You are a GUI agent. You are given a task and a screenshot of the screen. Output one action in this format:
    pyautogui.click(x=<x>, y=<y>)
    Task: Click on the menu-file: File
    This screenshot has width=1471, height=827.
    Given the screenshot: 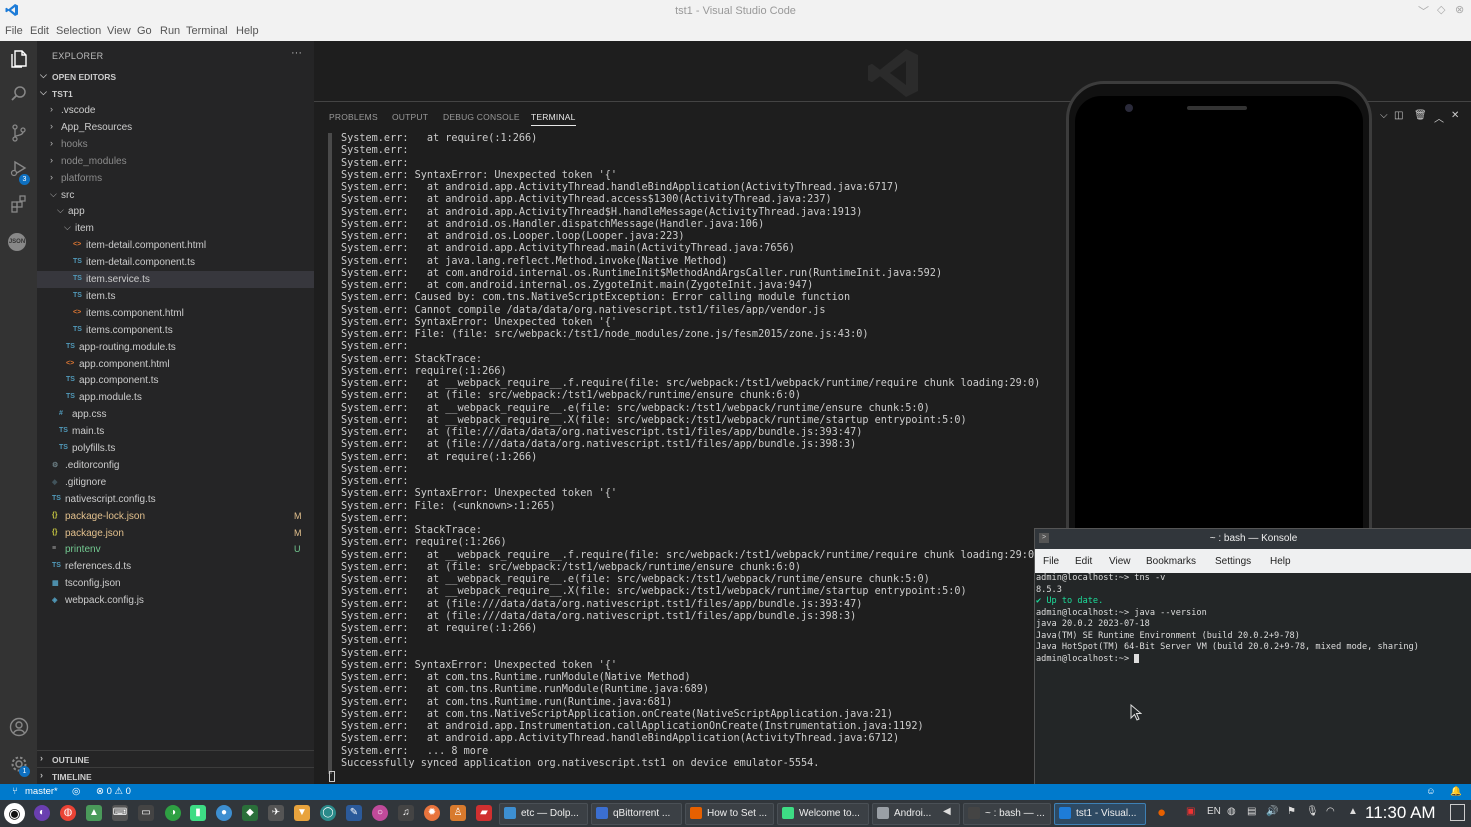 What is the action you would take?
    pyautogui.click(x=14, y=31)
    